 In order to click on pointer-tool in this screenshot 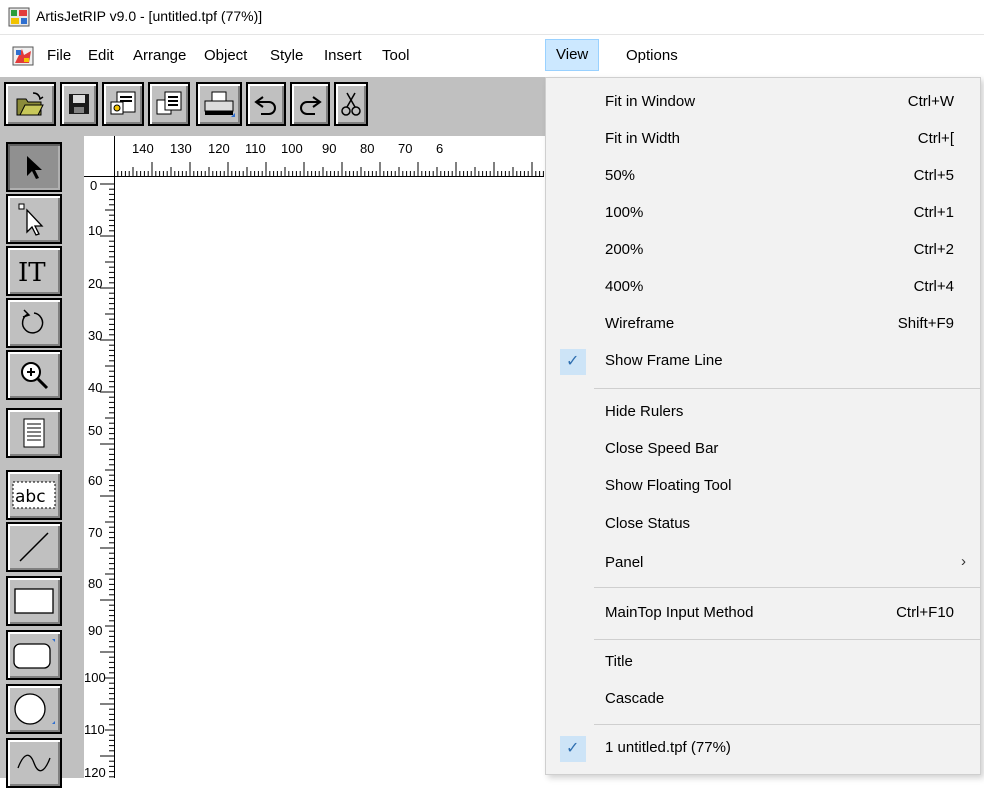, I will do `click(34, 167)`.